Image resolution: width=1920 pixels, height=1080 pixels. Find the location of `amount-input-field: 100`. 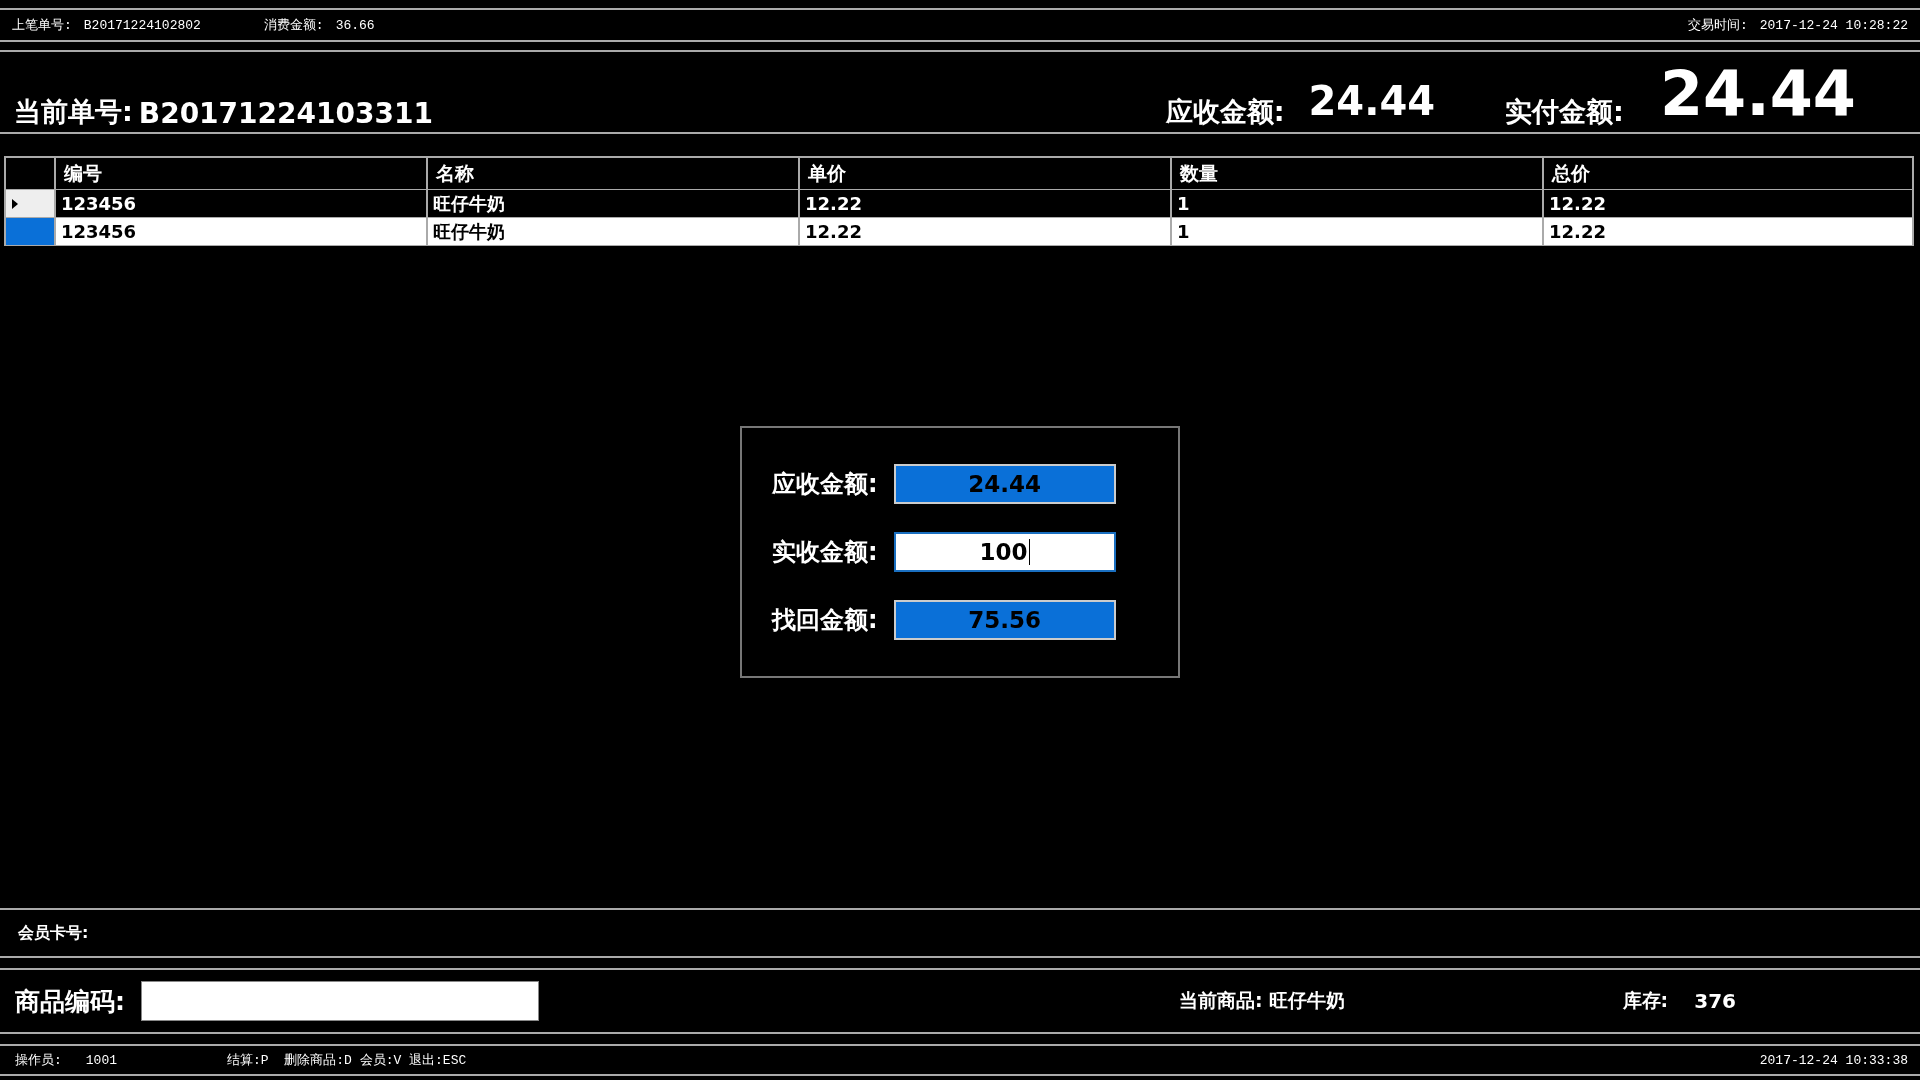

amount-input-field: 100 is located at coordinates (1004, 552).